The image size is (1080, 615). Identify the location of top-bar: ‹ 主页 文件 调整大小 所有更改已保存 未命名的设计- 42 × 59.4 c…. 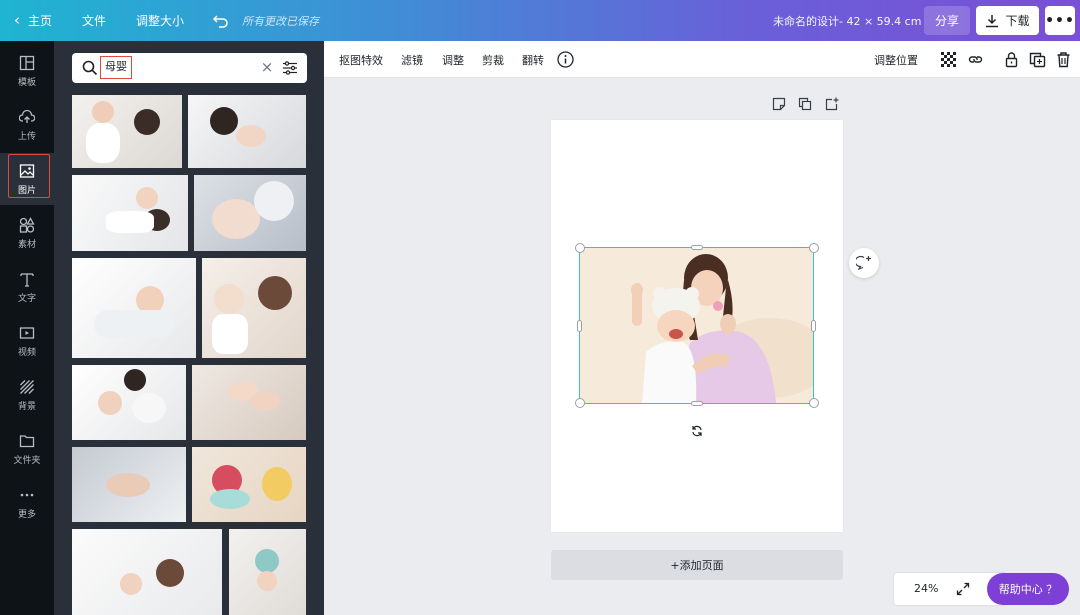
(540, 20).